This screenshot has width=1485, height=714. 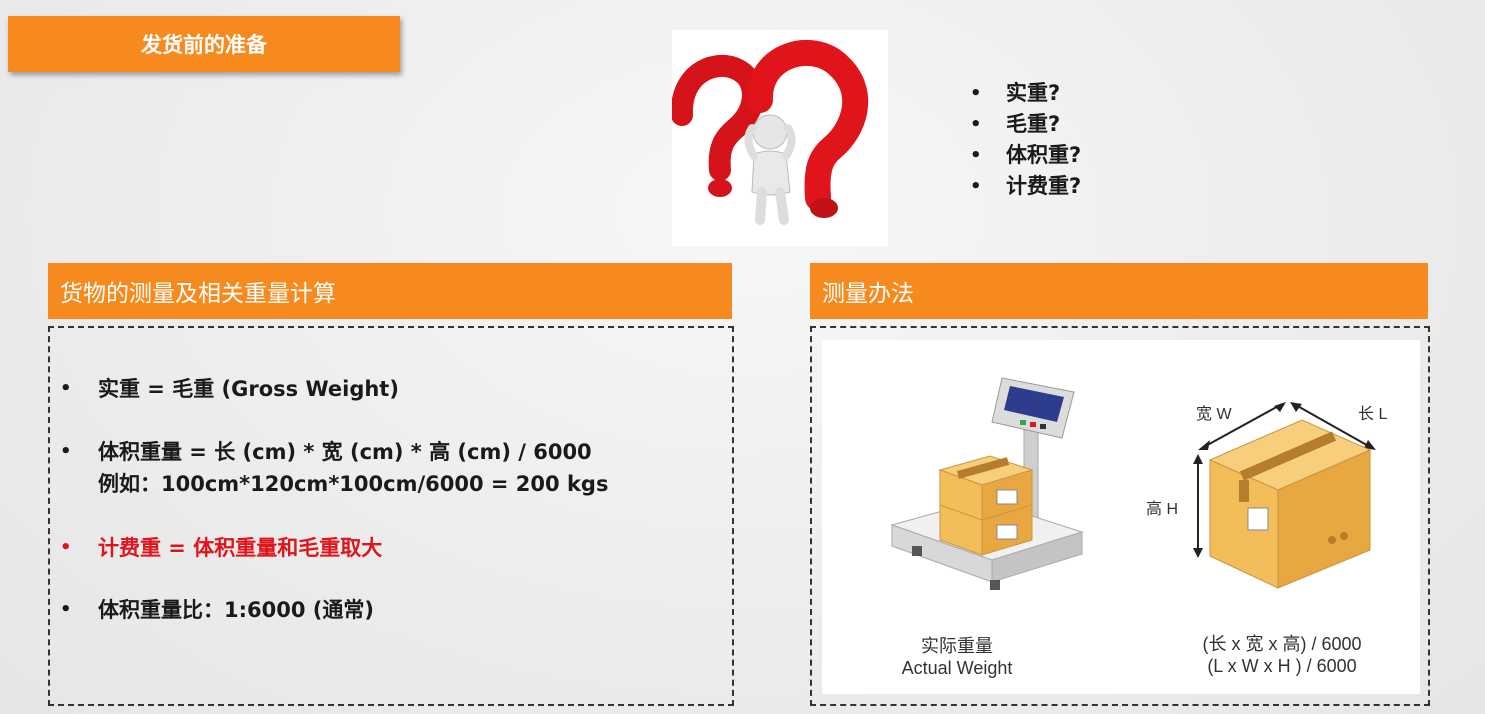 I want to click on question-list: • 实重? • 毛重? • 体积重? • 计费重?, so click(x=1025, y=140).